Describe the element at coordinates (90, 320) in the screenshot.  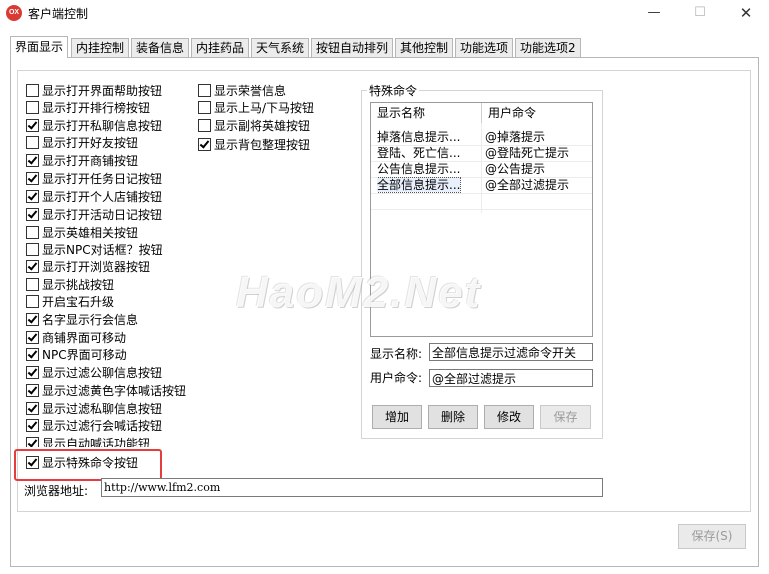
I see `checkbox-label: 名字显示行会信息` at that location.